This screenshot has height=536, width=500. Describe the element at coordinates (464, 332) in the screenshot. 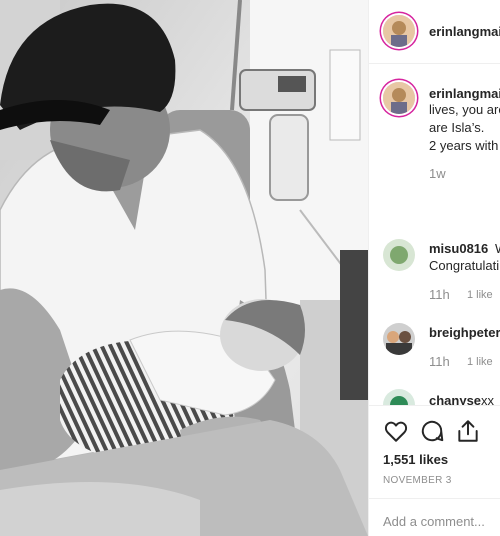

I see `comment-handle: breighpeters` at that location.